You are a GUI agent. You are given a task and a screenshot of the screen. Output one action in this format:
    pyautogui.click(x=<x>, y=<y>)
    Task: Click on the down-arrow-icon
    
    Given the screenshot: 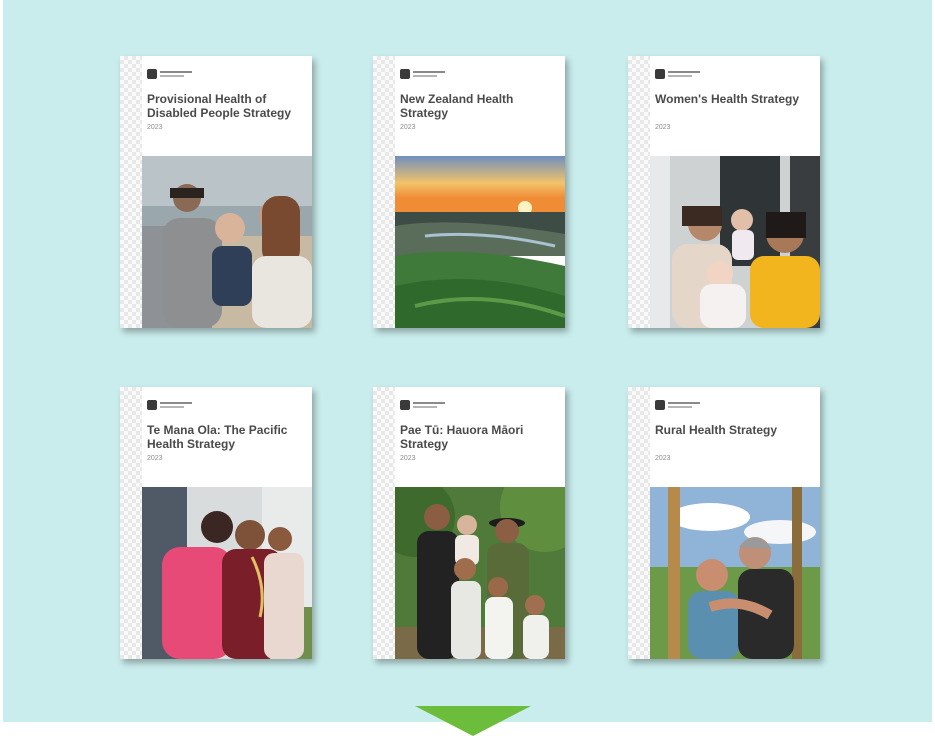 What is the action you would take?
    pyautogui.click(x=473, y=721)
    